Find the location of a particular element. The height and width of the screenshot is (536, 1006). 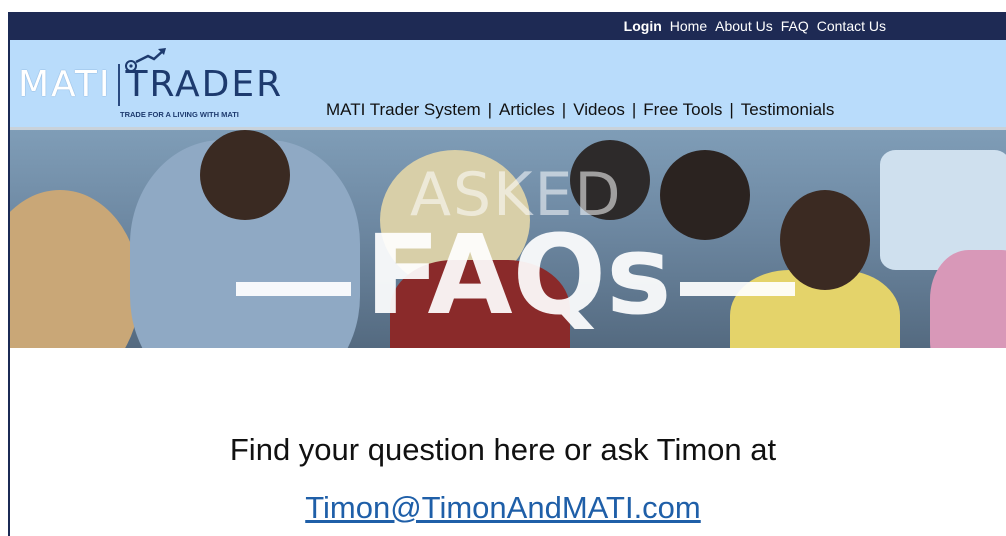

hero-dash-left is located at coordinates (293, 289).